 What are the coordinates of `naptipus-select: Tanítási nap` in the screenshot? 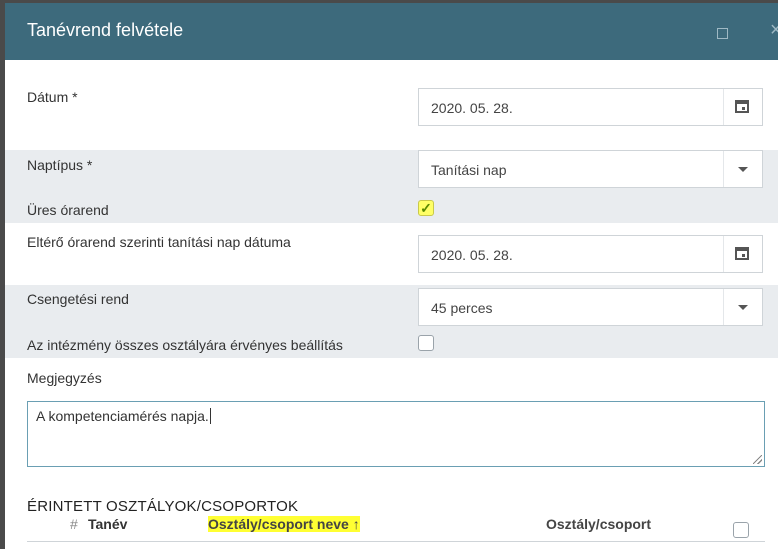 It's located at (590, 169).